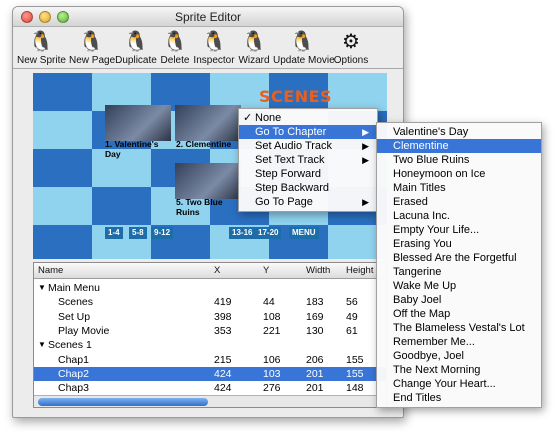  Describe the element at coordinates (284, 202) in the screenshot. I see `menu-item-label: Go To Page` at that location.